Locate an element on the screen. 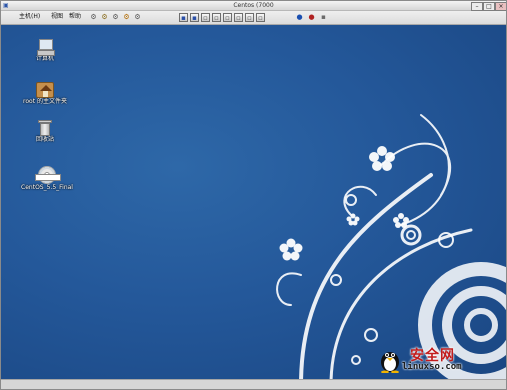 The image size is (507, 390). computer-icon is located at coordinates (45, 47).